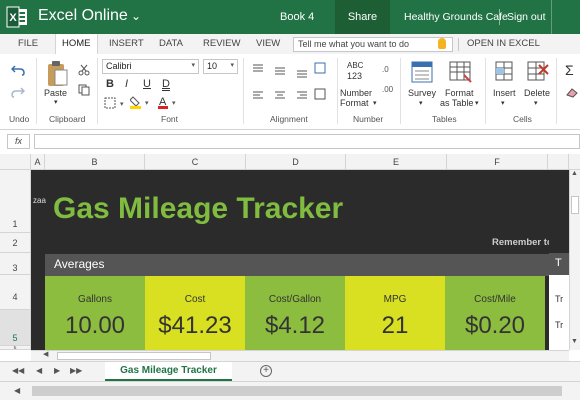  Describe the element at coordinates (356, 93) in the screenshot. I see `number-format-button: Number` at that location.